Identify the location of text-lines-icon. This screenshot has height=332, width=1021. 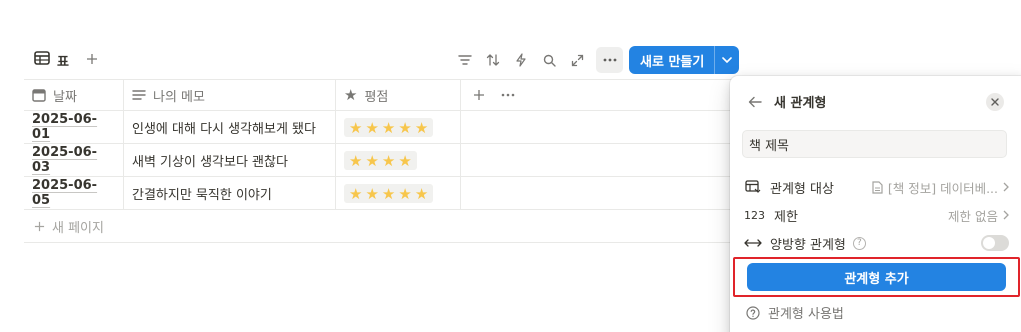
(139, 95).